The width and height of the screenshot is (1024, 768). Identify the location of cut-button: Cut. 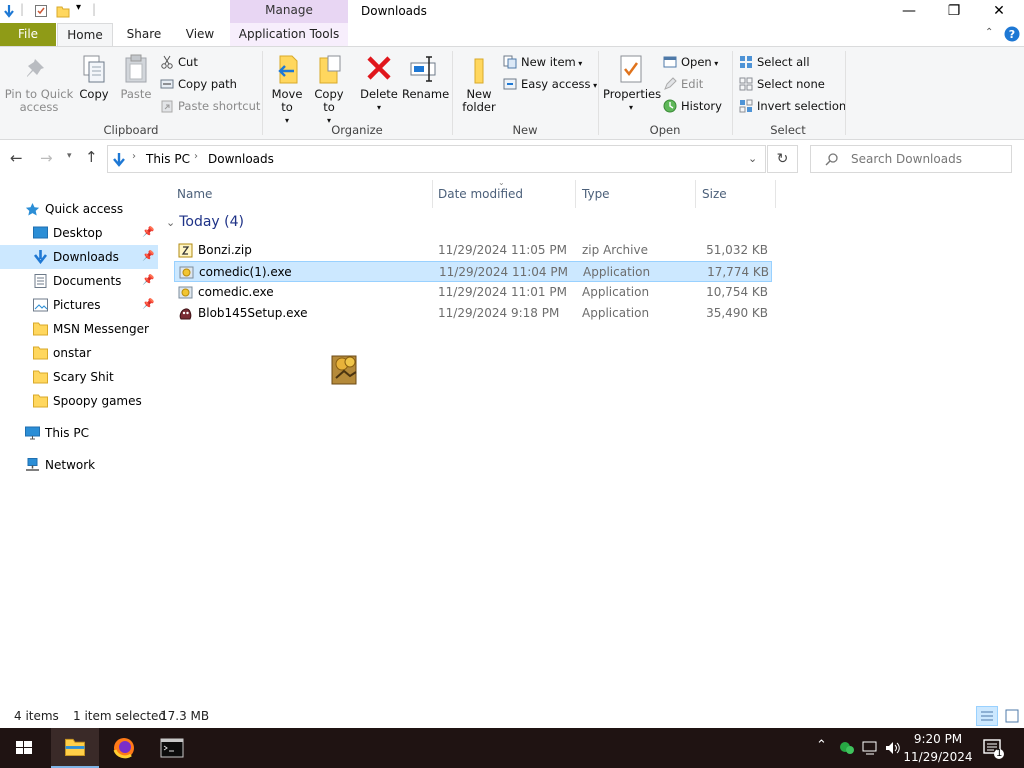
(179, 62).